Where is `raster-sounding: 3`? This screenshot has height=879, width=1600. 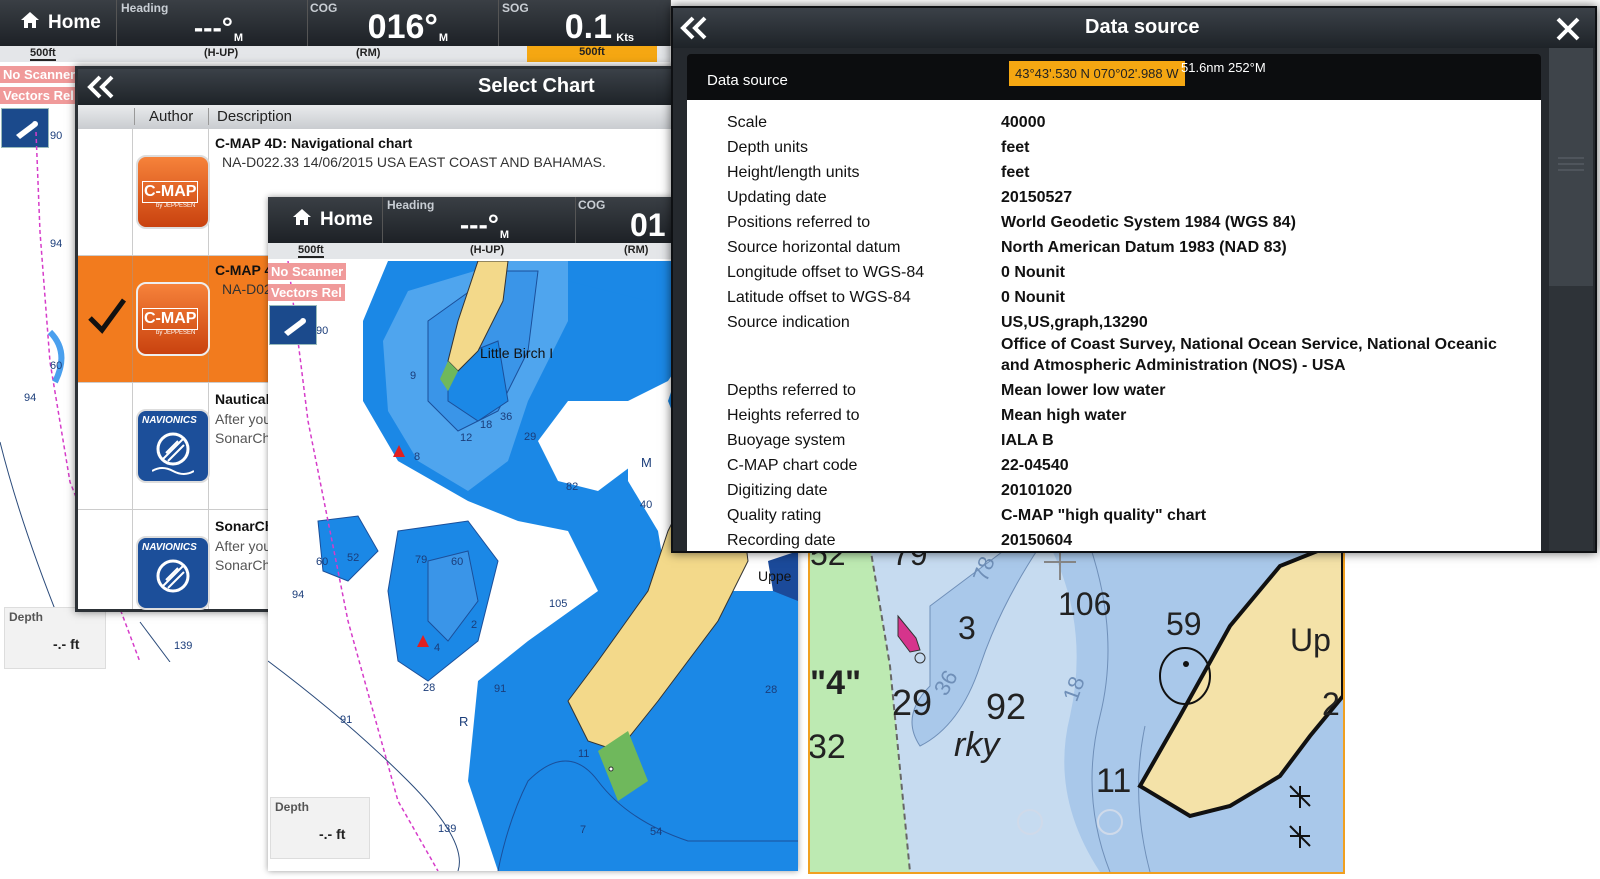
raster-sounding: 3 is located at coordinates (967, 628).